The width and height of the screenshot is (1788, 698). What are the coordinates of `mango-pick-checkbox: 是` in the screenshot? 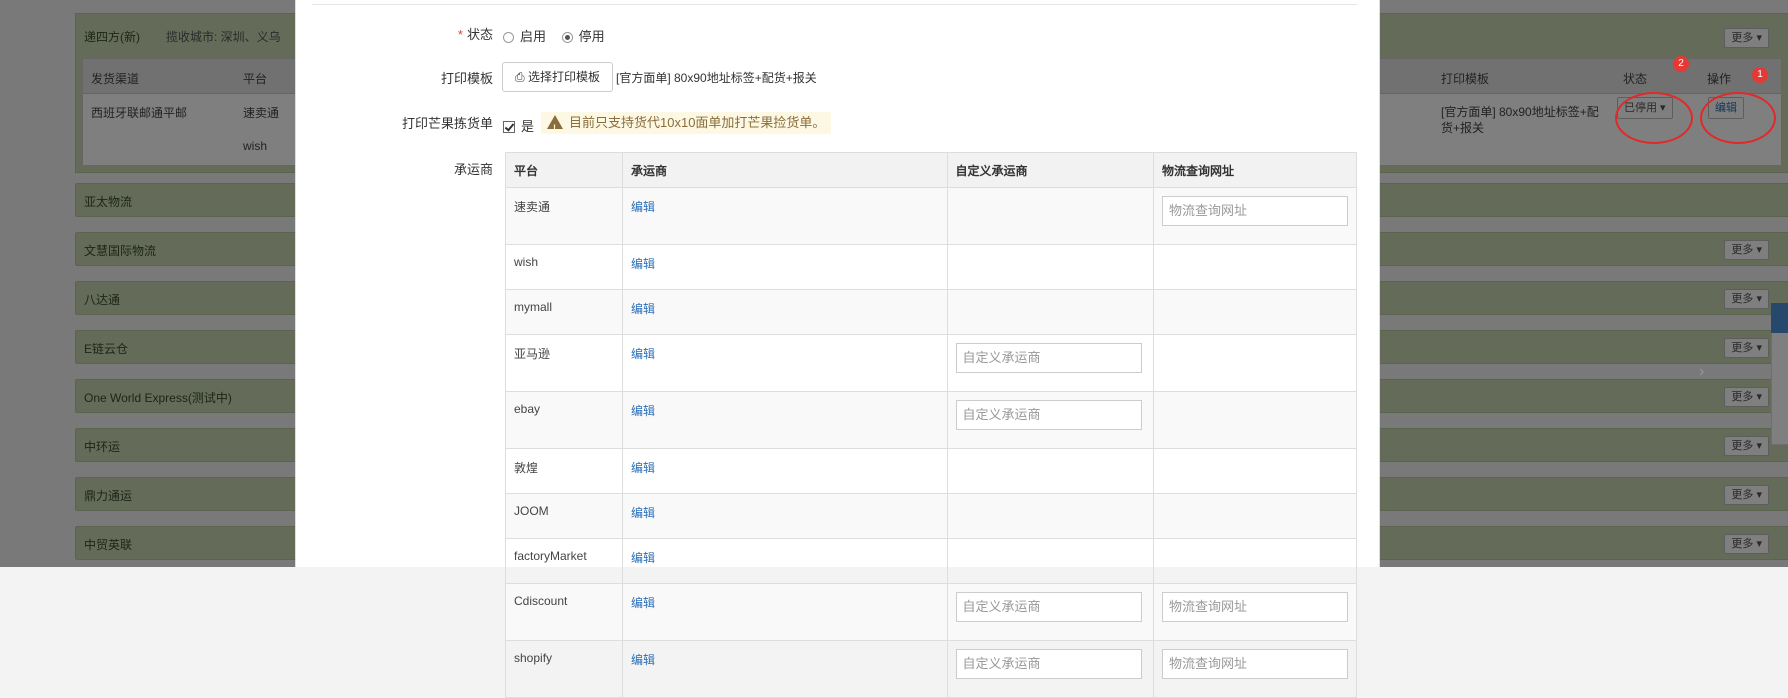 It's located at (518, 125).